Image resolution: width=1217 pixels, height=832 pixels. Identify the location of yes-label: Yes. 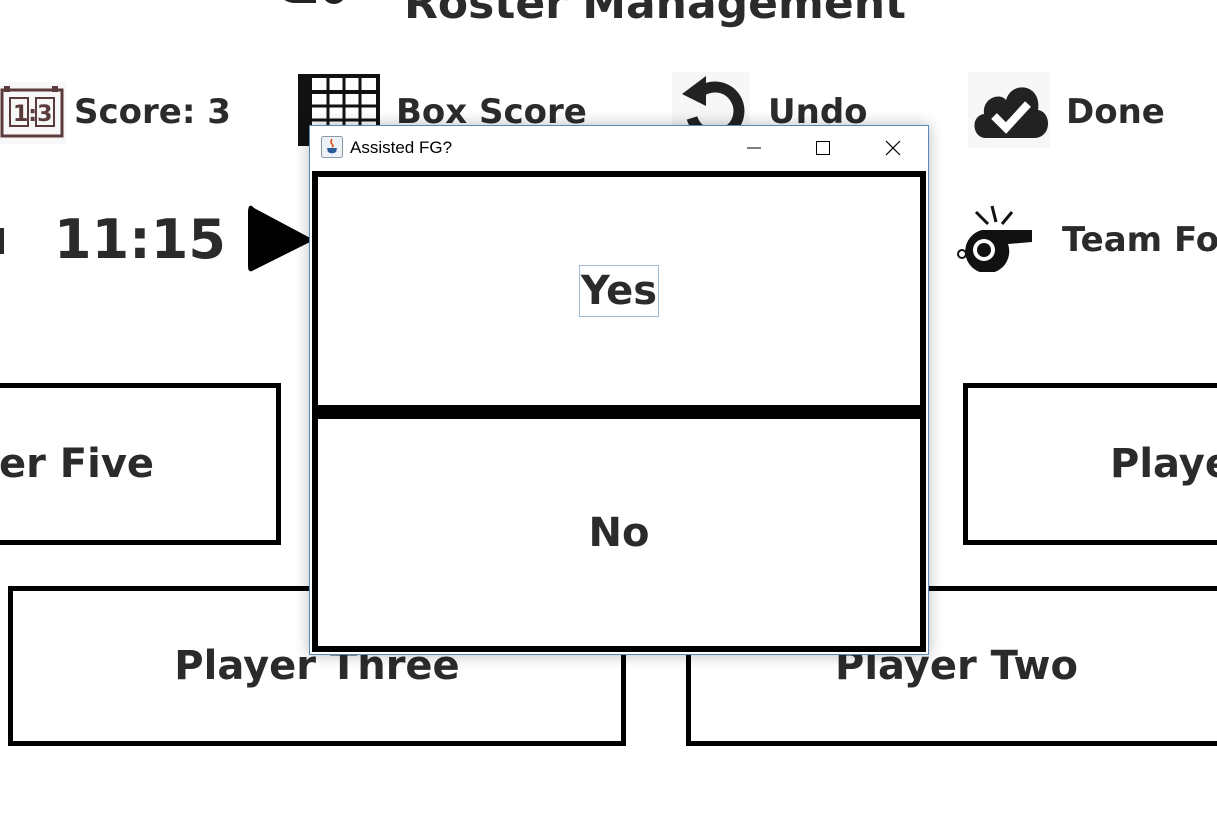
(619, 291).